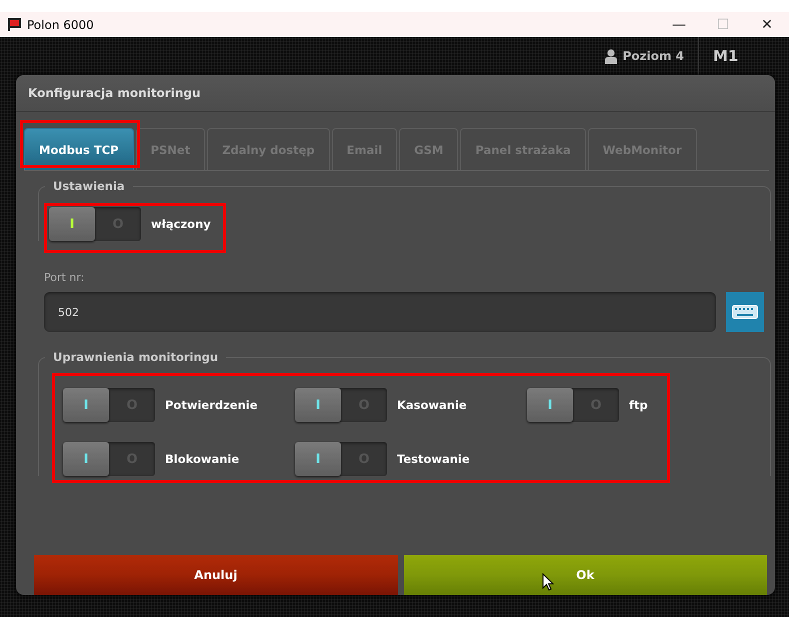 The image size is (789, 617). What do you see at coordinates (653, 56) in the screenshot?
I see `access-level: Poziom 4` at bounding box center [653, 56].